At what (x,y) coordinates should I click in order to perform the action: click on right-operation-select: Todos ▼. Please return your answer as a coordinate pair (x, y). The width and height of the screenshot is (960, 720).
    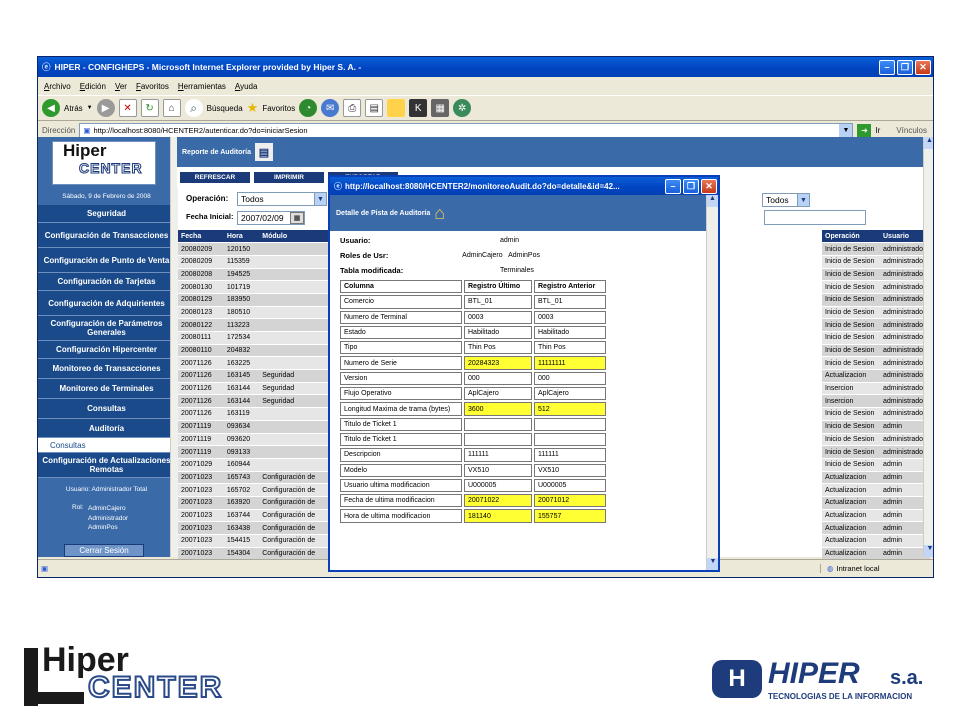
    Looking at the image, I should click on (786, 200).